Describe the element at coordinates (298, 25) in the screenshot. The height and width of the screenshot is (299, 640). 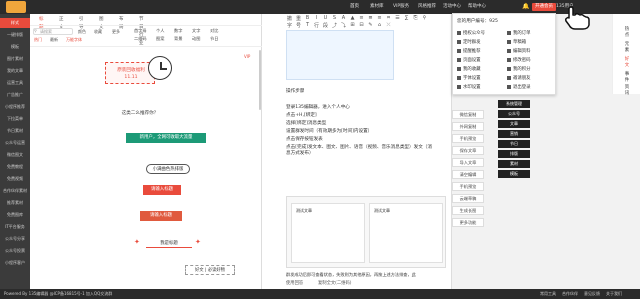
I see `font-size-icon: 号` at that location.